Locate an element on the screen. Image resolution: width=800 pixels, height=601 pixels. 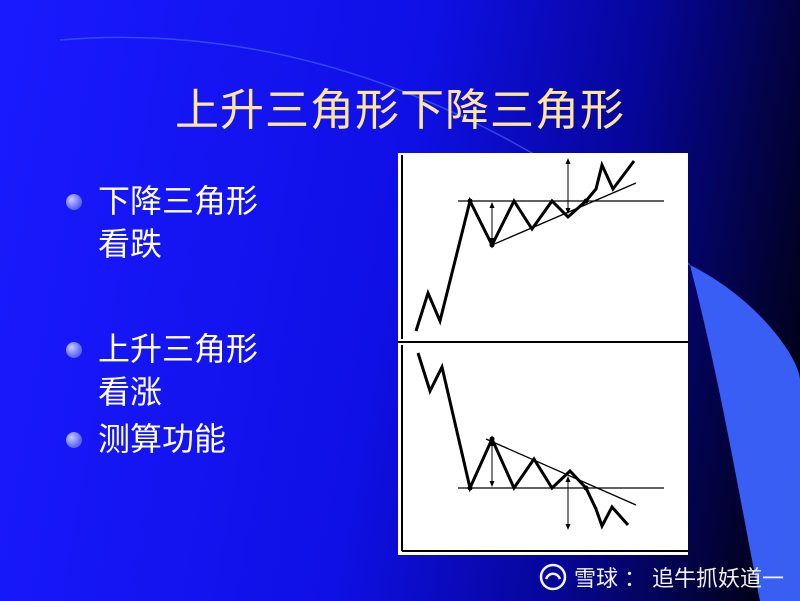
bullet-text: 上升三角形看涨 is located at coordinates (178, 370).